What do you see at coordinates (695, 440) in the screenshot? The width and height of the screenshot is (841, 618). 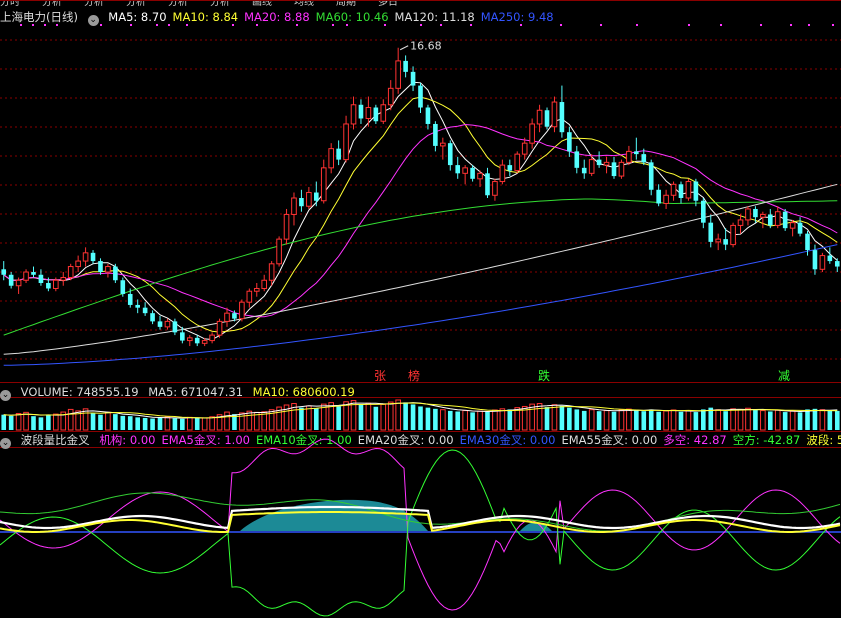 I see `indicator-label: 多空: 42.87` at bounding box center [695, 440].